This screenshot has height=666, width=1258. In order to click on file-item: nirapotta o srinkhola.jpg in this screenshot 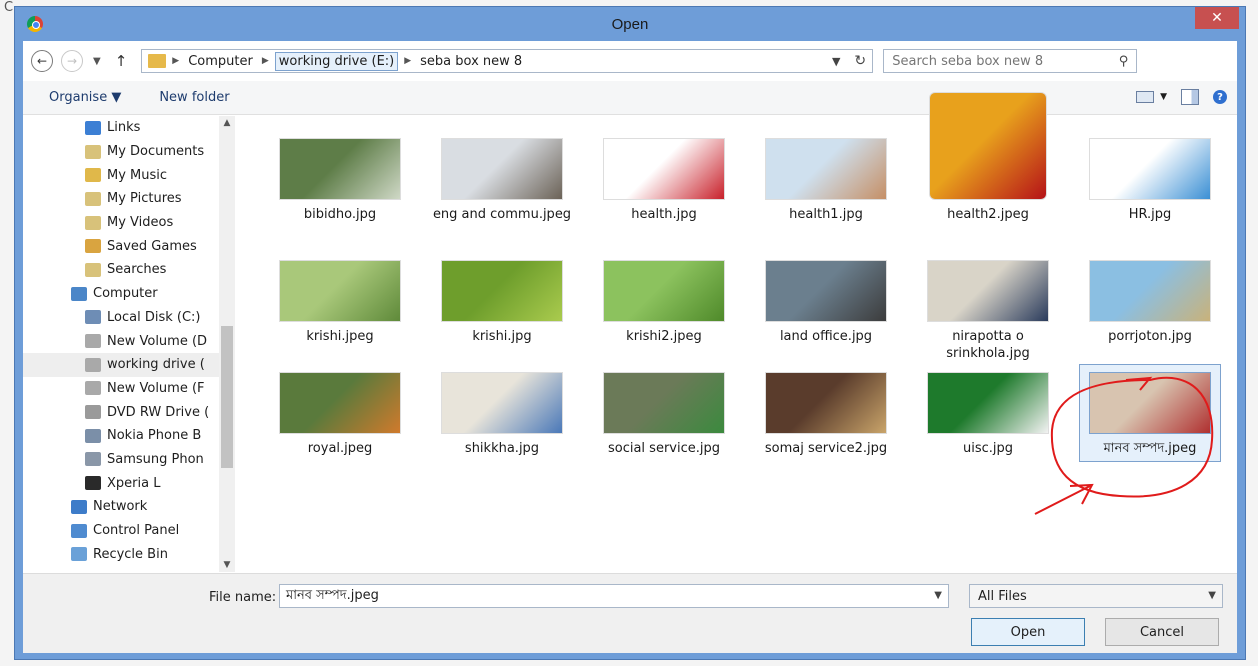, I will do `click(988, 311)`.